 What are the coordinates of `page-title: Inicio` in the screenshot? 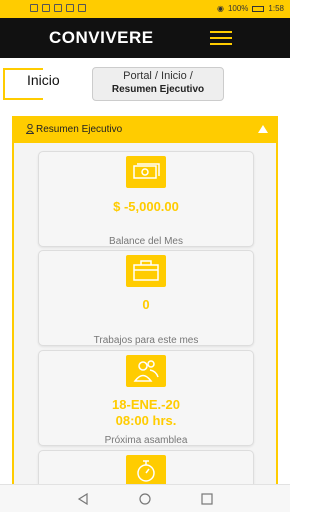 It's located at (43, 80).